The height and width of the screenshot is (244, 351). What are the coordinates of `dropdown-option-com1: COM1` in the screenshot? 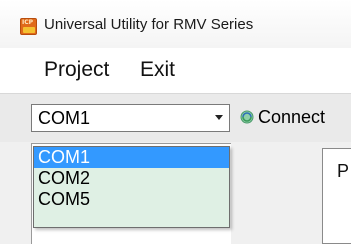 It's located at (131, 157).